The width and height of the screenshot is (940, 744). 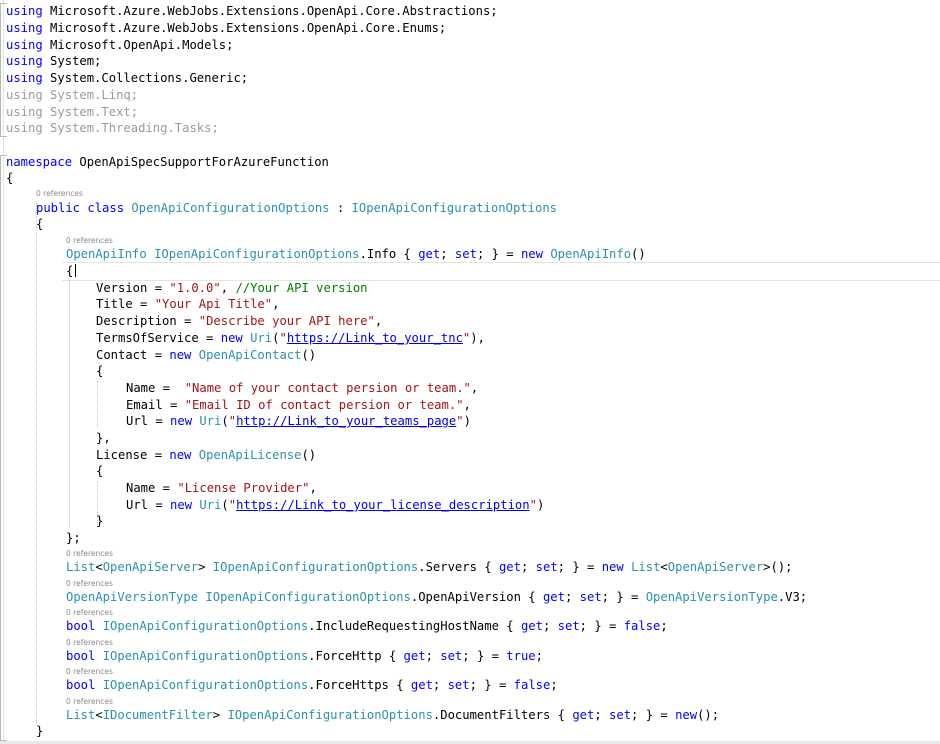 I want to click on code-line: },, so click(x=103, y=438).